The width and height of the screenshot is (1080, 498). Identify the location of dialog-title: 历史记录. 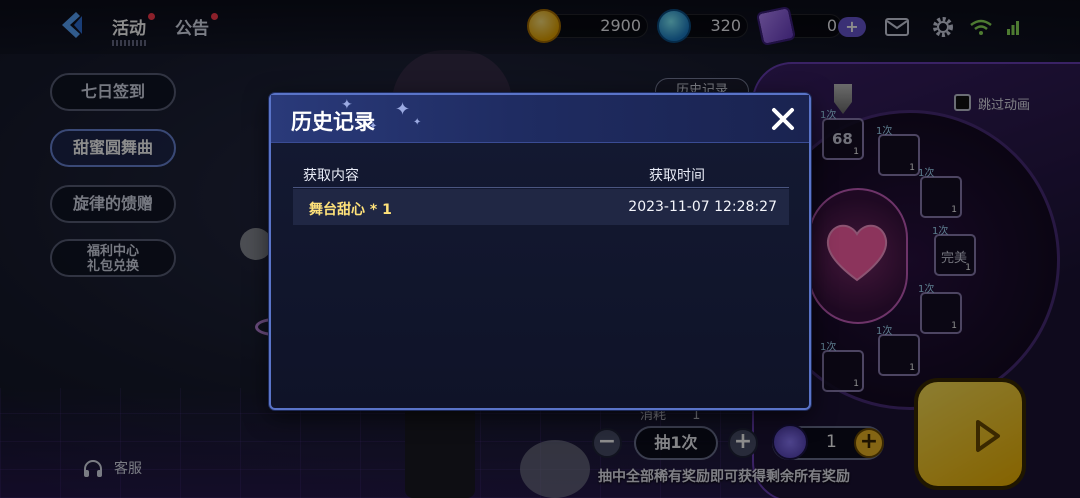
(333, 122).